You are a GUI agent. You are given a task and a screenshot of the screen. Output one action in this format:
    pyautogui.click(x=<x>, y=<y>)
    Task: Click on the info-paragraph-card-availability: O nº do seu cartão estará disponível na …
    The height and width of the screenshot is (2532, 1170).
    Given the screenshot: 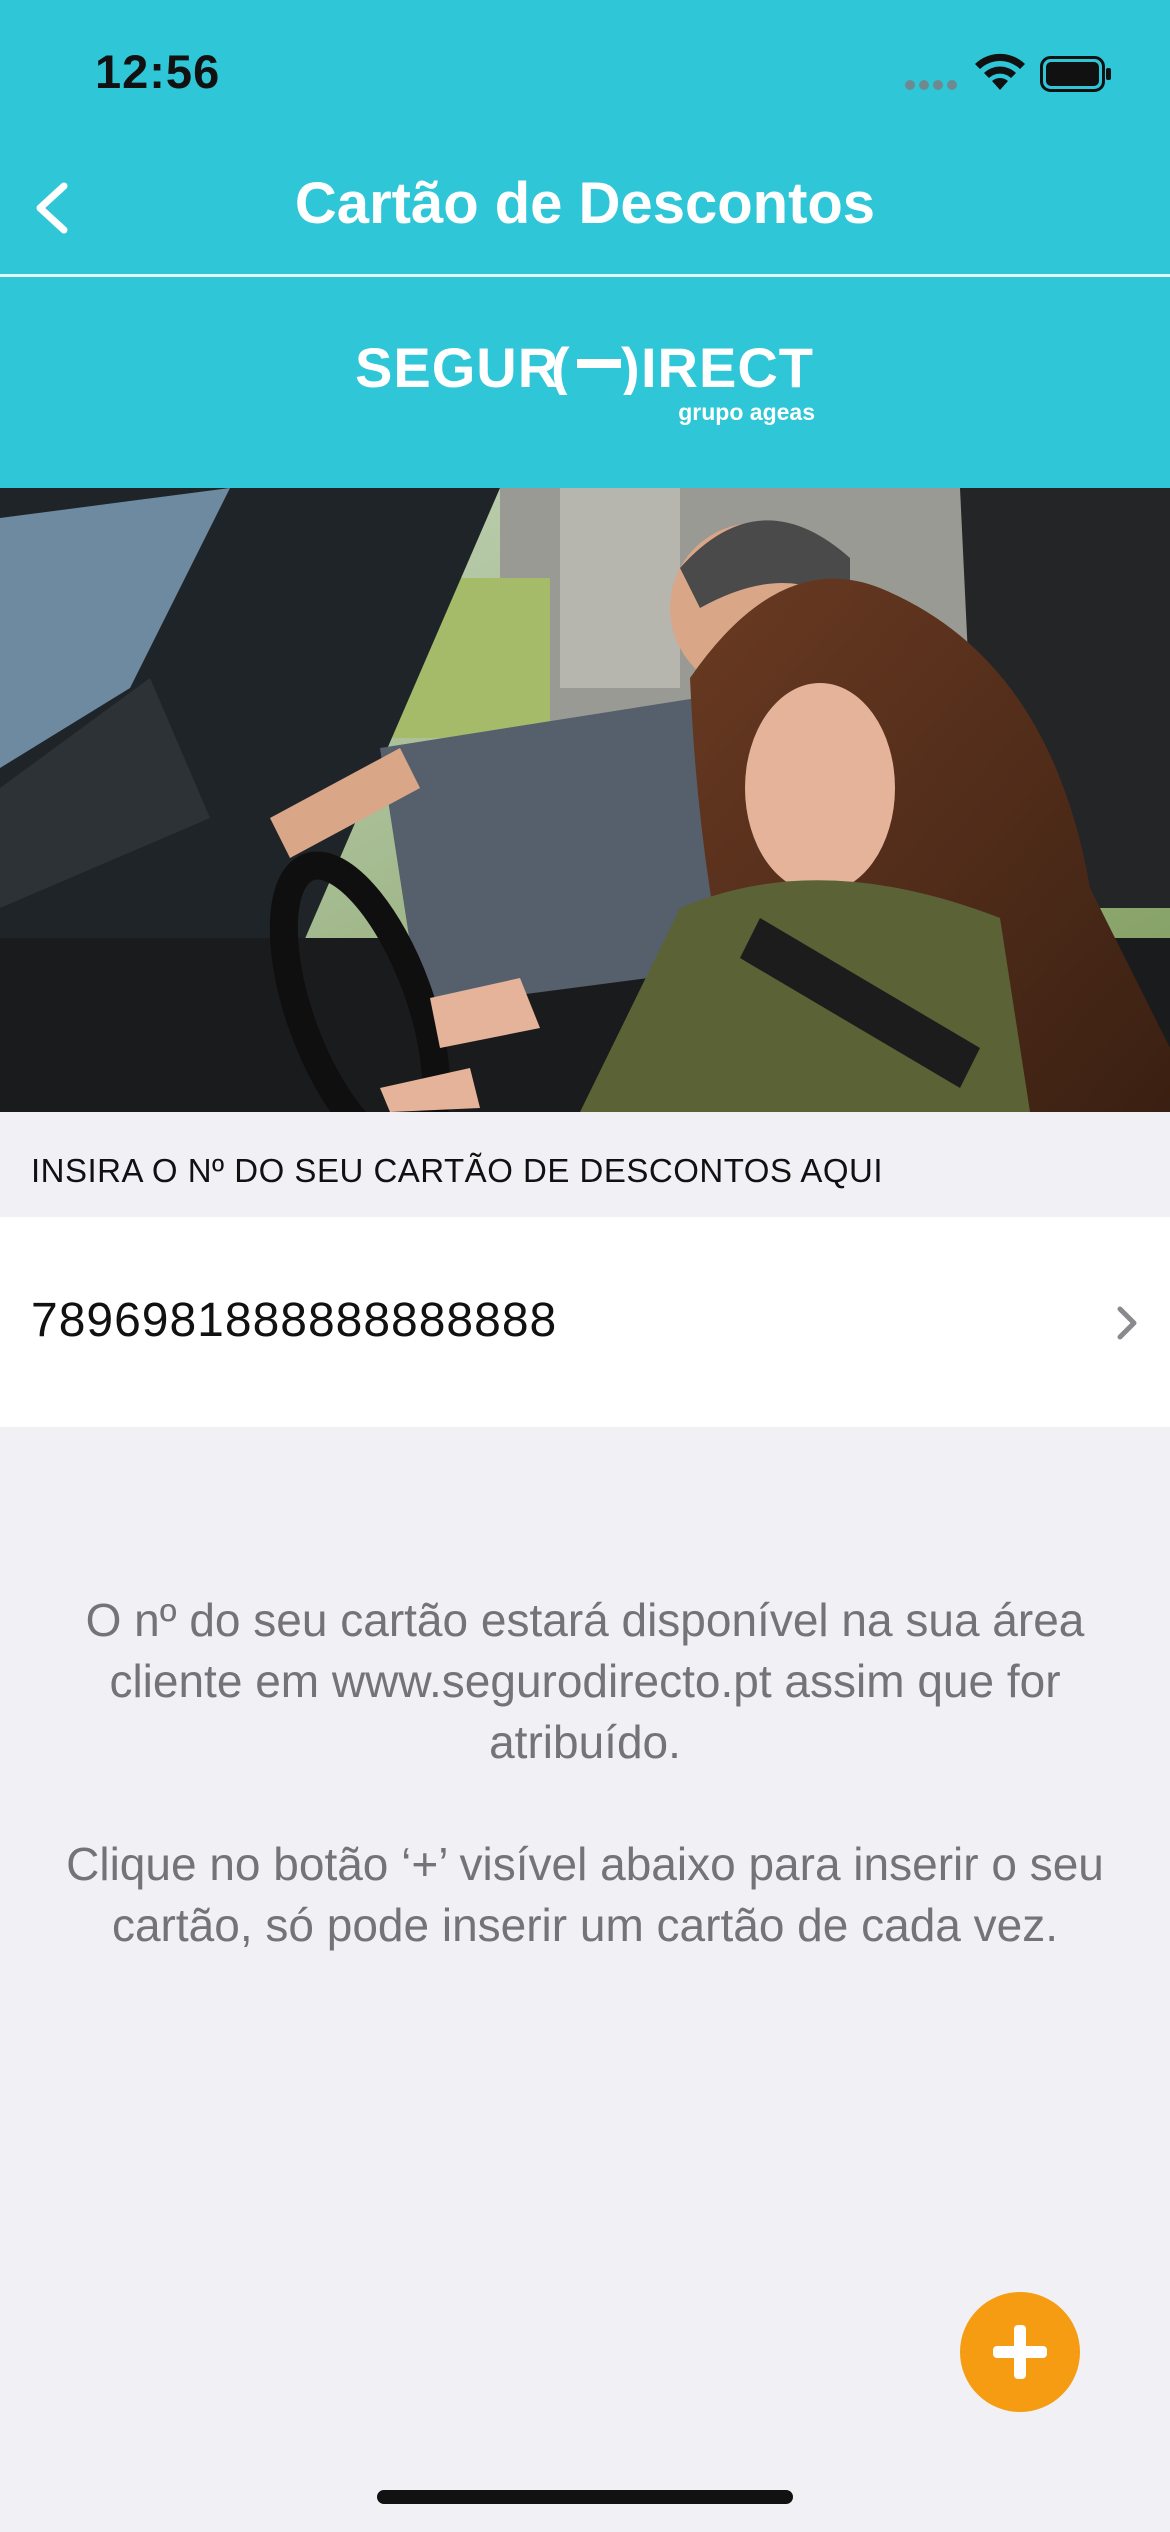 What is the action you would take?
    pyautogui.click(x=585, y=1681)
    